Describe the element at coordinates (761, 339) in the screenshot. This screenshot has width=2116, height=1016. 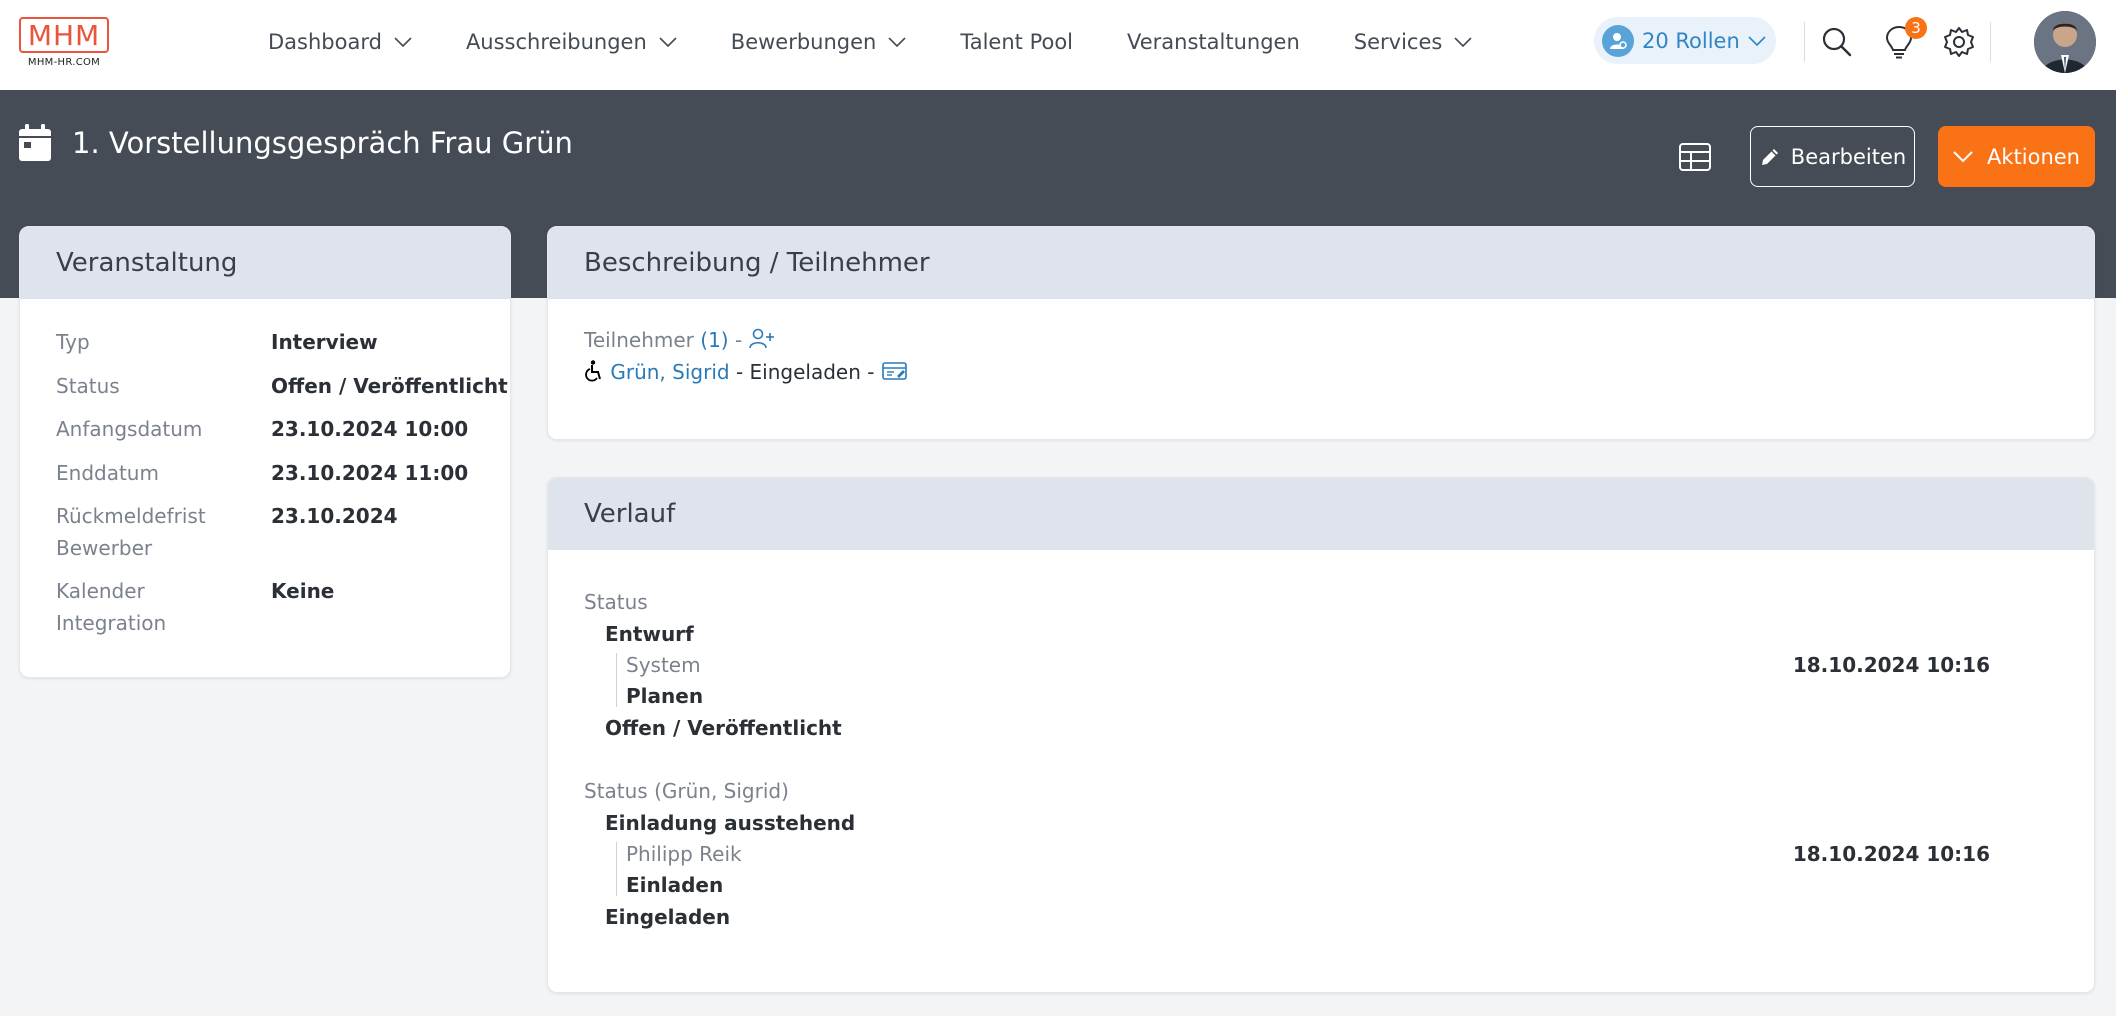
I see `add-participant-icon` at that location.